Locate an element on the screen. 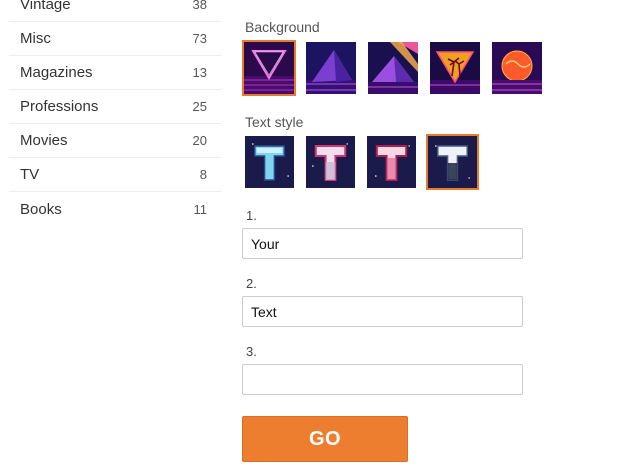 The image size is (640, 475). category-label: Magazines is located at coordinates (56, 72).